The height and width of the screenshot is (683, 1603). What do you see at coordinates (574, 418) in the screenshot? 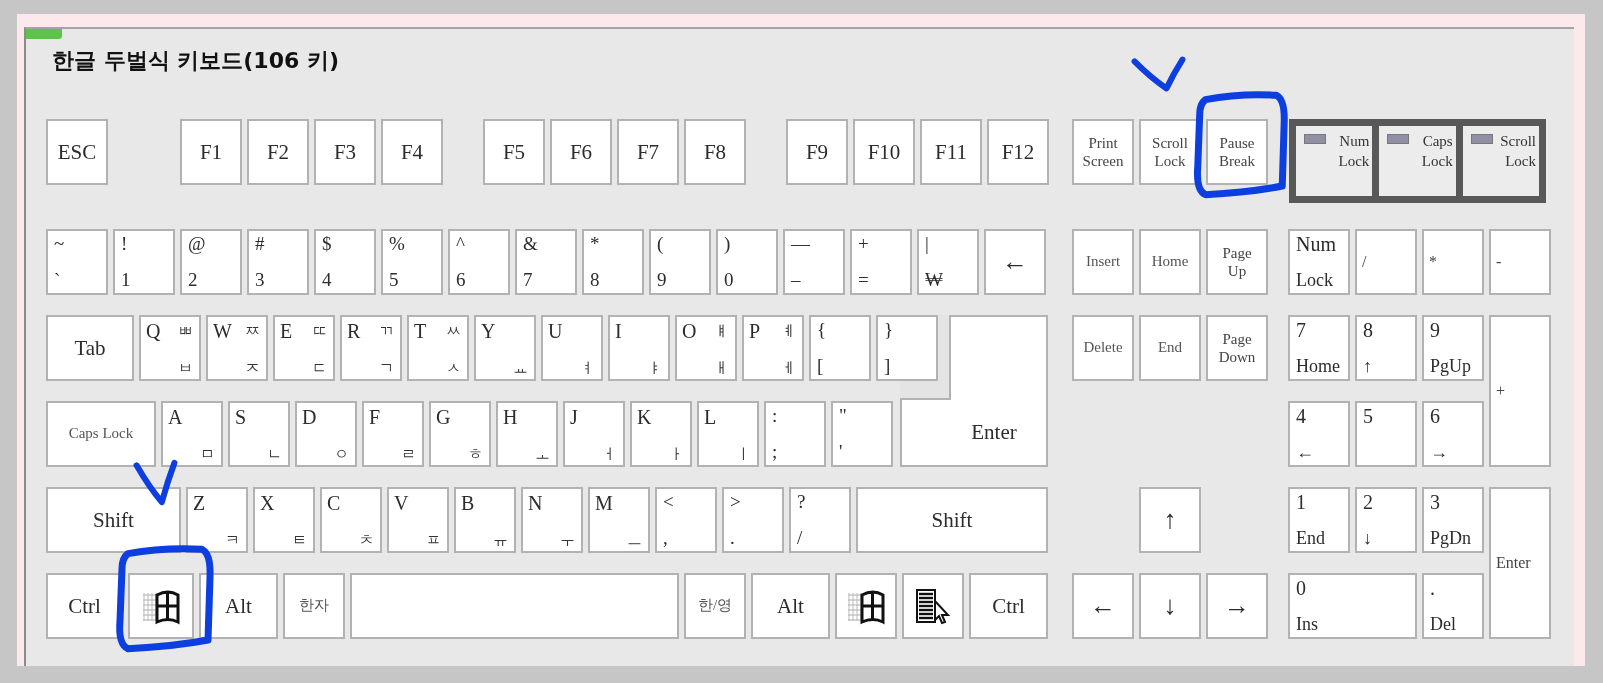
I see `key-letter: J` at bounding box center [574, 418].